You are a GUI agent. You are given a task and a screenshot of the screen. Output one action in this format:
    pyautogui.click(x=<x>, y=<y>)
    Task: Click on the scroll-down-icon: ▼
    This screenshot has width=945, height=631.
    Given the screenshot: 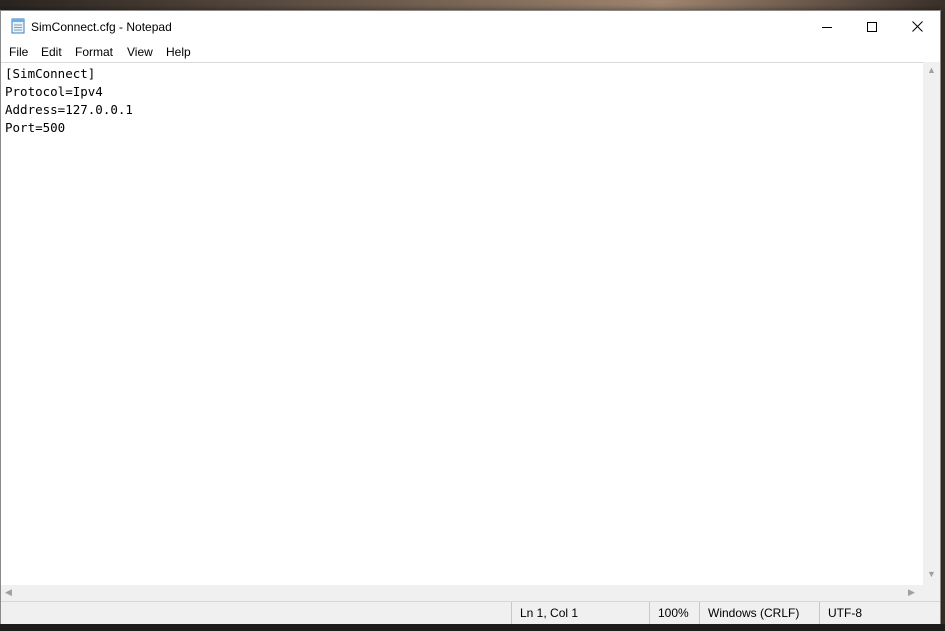 What is the action you would take?
    pyautogui.click(x=931, y=574)
    